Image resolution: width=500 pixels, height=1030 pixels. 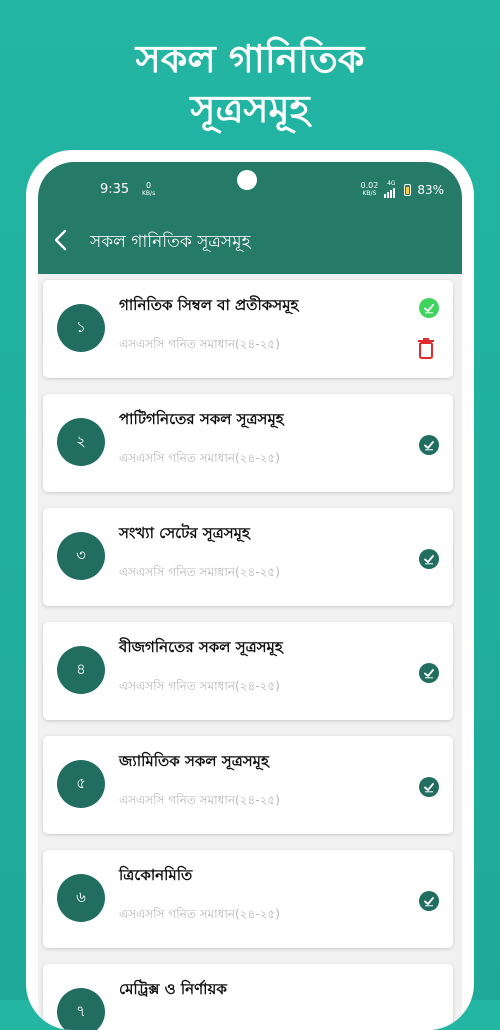 What do you see at coordinates (81, 556) in the screenshot?
I see `item-number-badge: ৩` at bounding box center [81, 556].